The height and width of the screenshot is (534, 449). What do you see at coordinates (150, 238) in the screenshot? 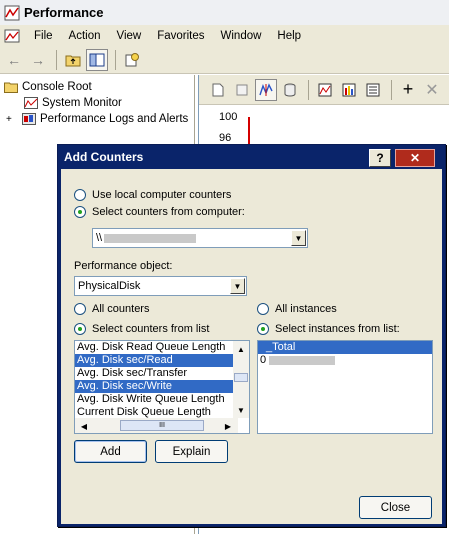
I see `redacted-computer-name` at bounding box center [150, 238].